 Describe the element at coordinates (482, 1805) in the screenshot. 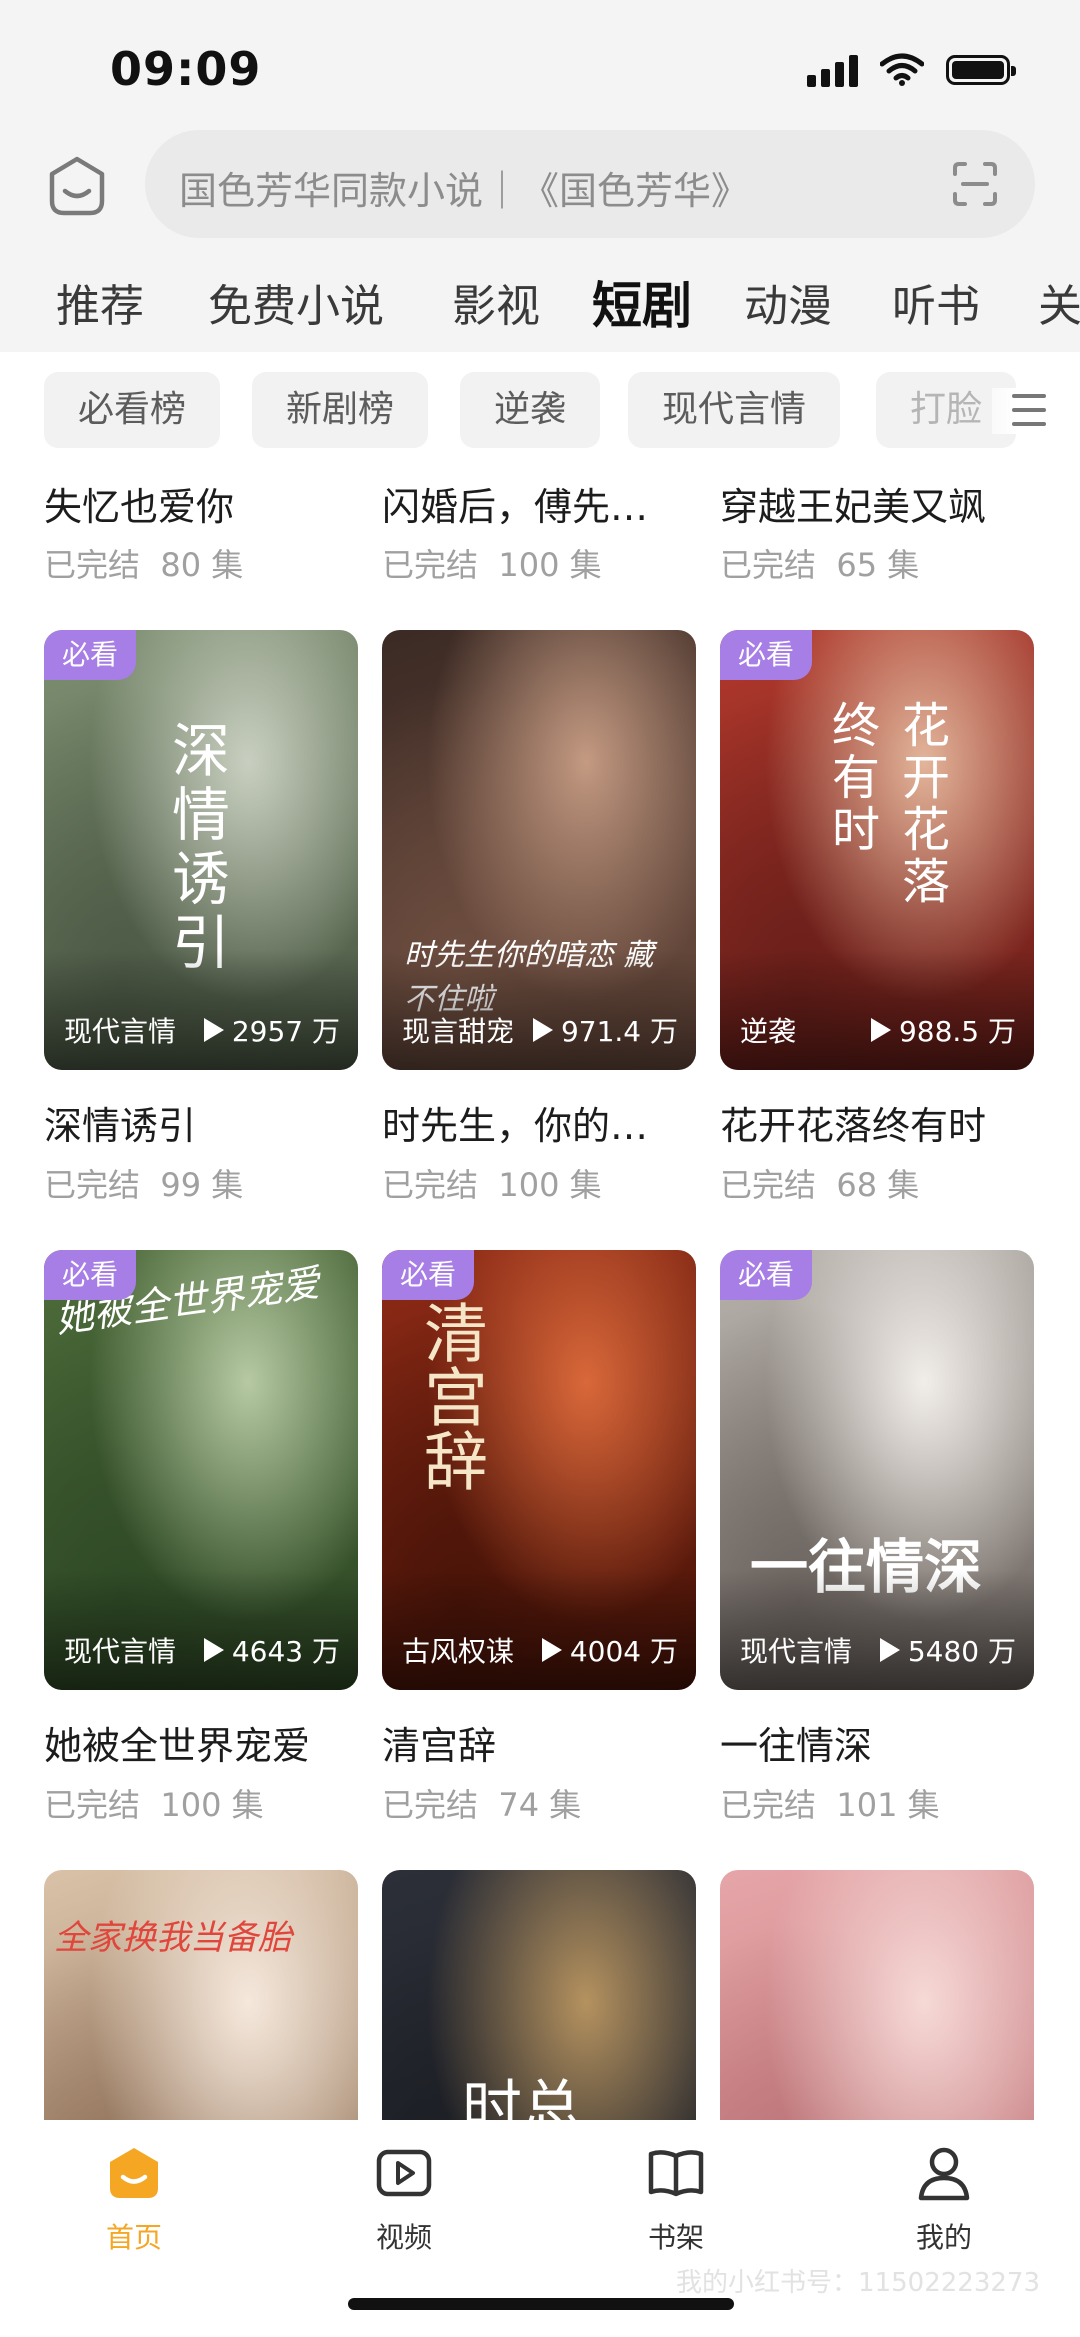

I see `drama-meta: 已完结 74 集` at that location.